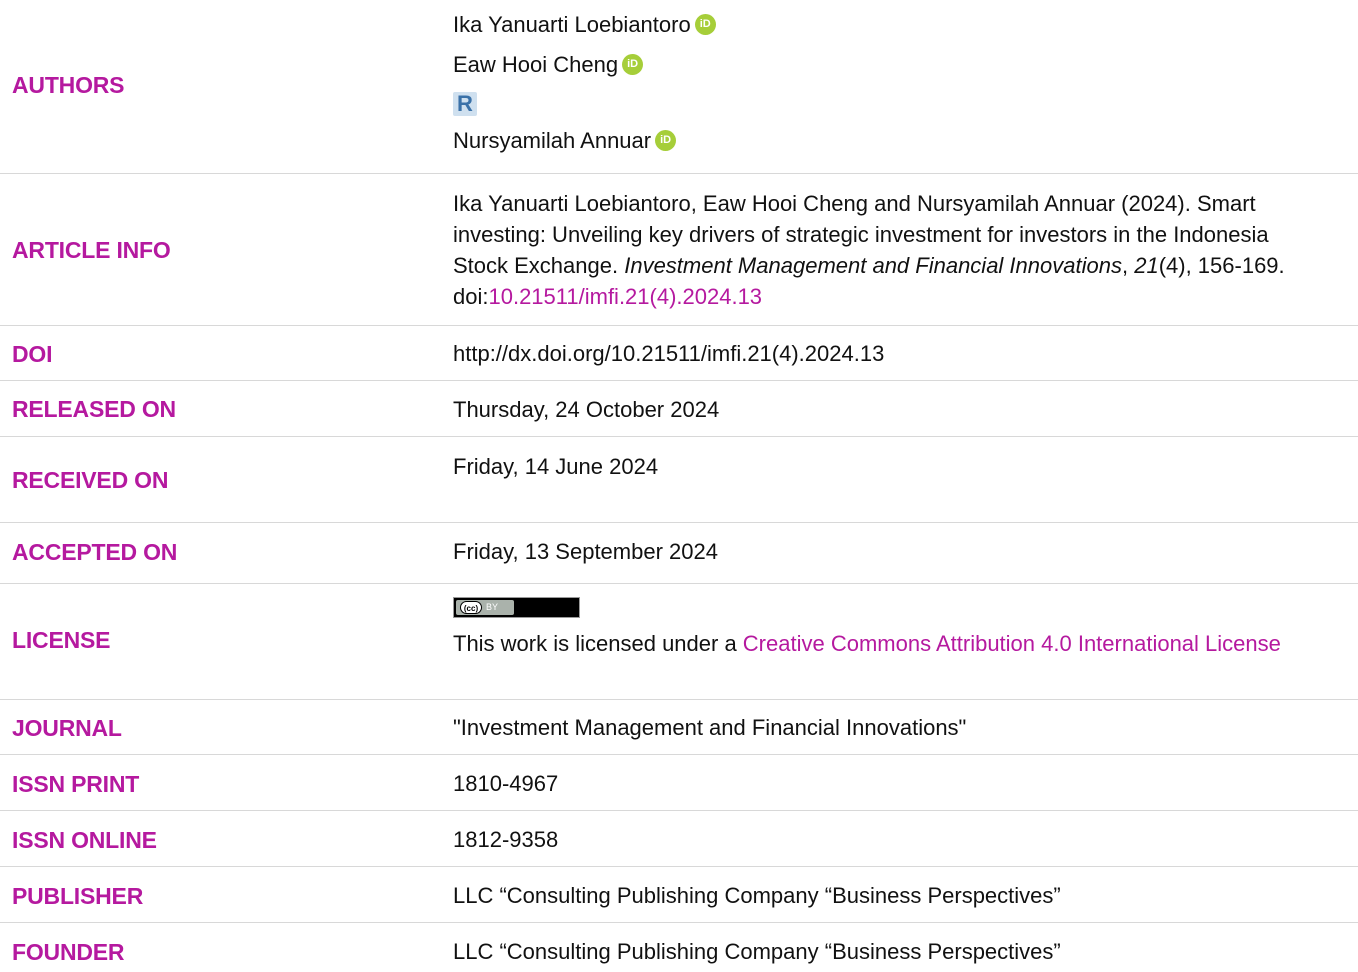  I want to click on article-info-label: ARTICLE INFO, so click(91, 250).